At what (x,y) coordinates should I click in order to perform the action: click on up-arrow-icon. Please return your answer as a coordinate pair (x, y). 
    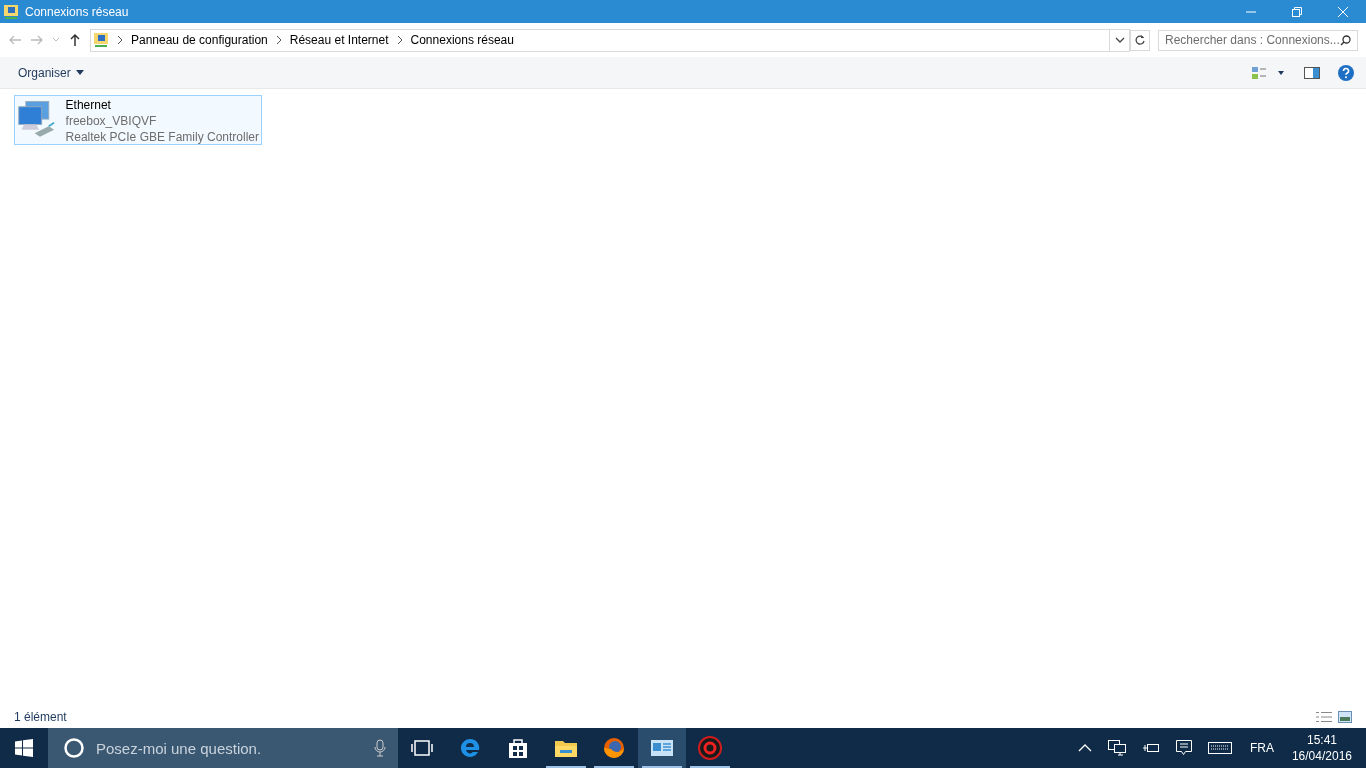
    Looking at the image, I should click on (75, 40).